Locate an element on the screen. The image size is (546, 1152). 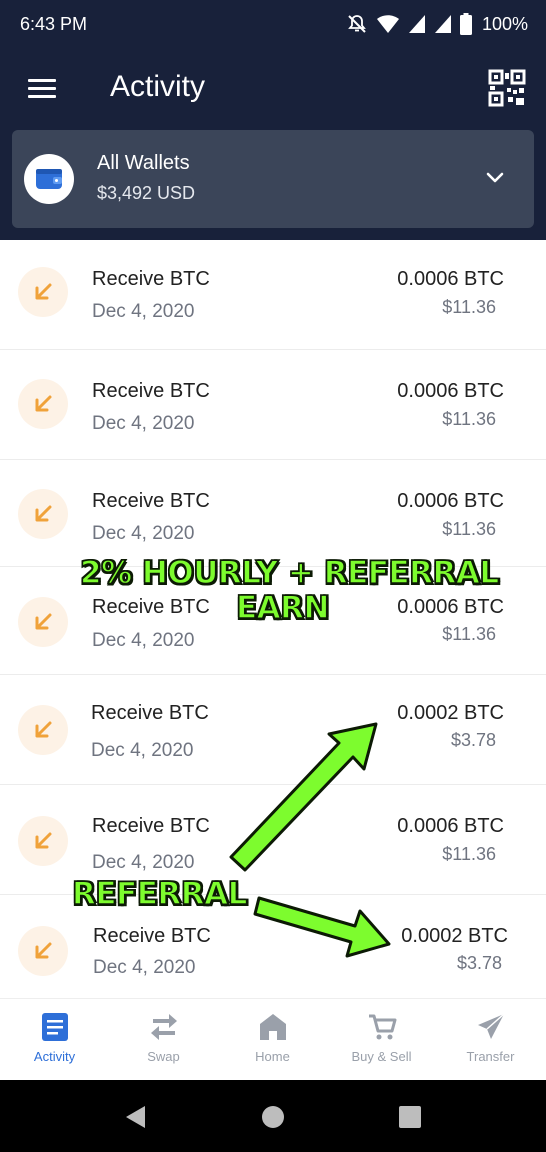
menu-button is located at coordinates (42, 89).